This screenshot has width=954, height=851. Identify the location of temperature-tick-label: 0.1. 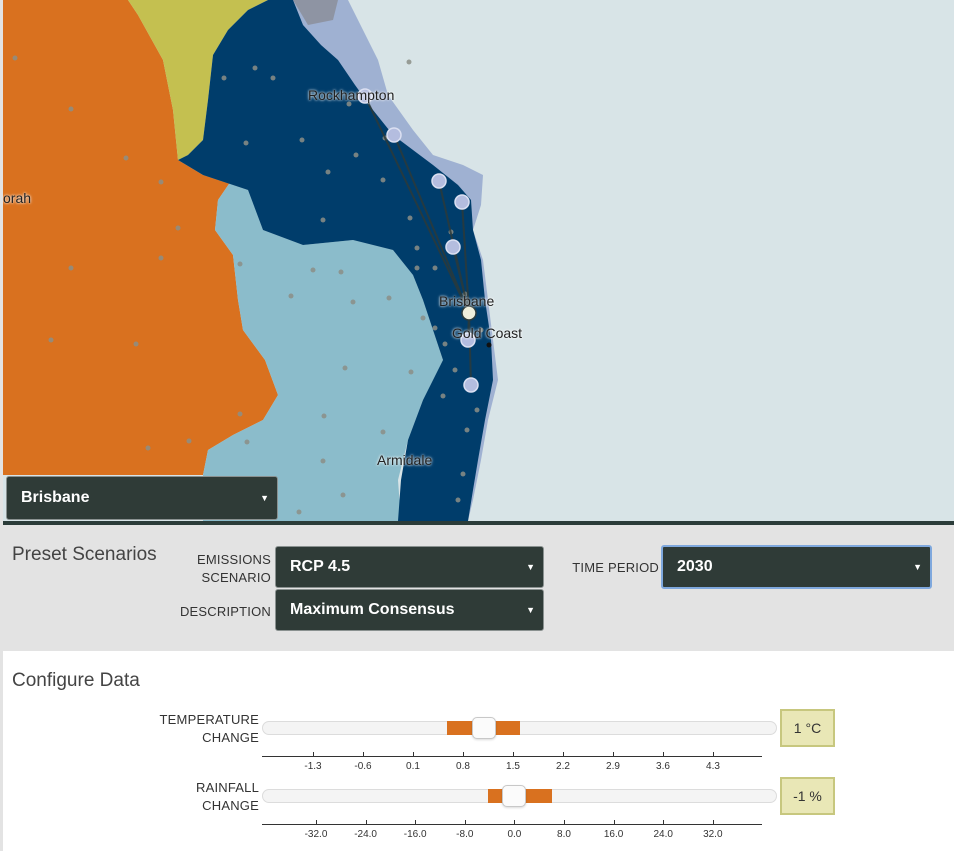
(413, 766).